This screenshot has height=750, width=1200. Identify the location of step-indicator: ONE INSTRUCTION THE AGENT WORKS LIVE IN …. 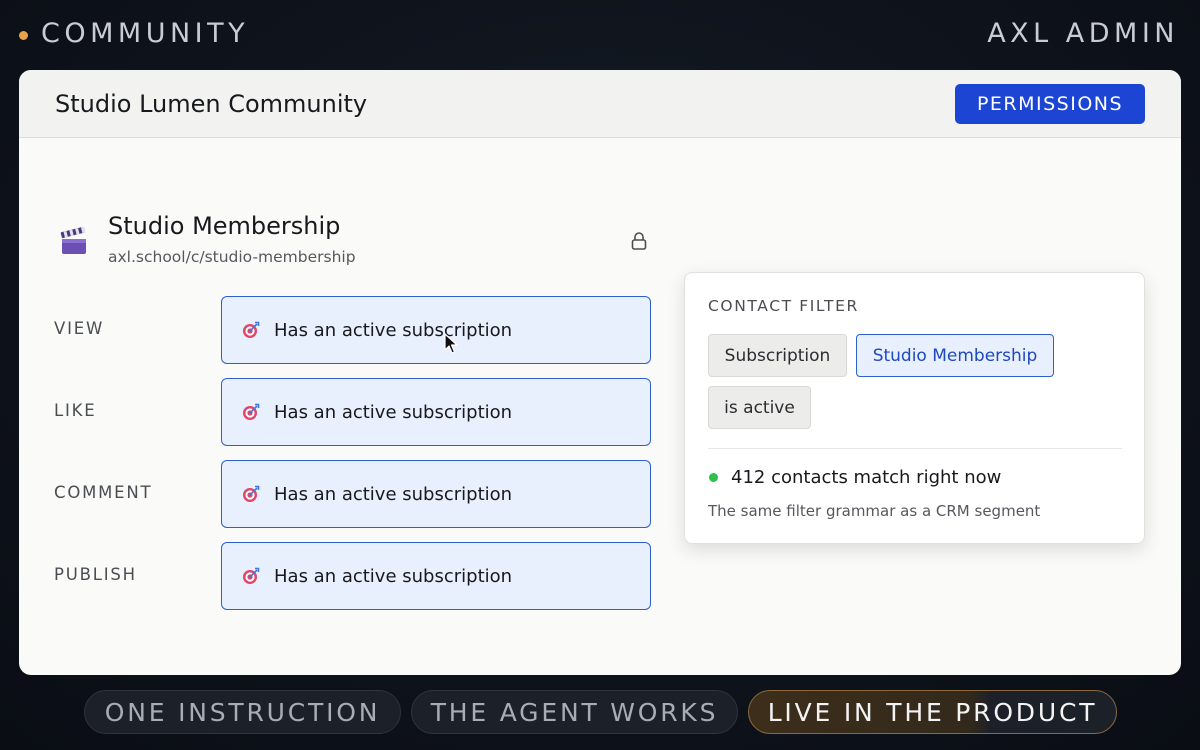
(600, 712).